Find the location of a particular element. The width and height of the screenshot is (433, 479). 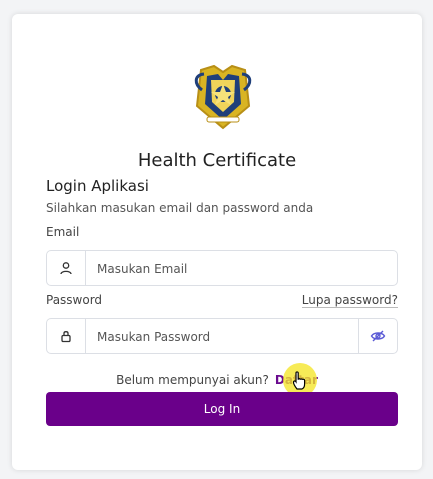

eye-off-icon is located at coordinates (377, 336).